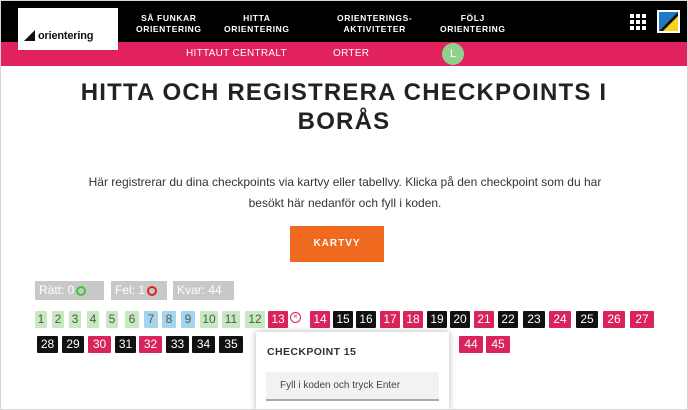 The height and width of the screenshot is (410, 688). I want to click on checkpoint-3: 3, so click(75, 319).